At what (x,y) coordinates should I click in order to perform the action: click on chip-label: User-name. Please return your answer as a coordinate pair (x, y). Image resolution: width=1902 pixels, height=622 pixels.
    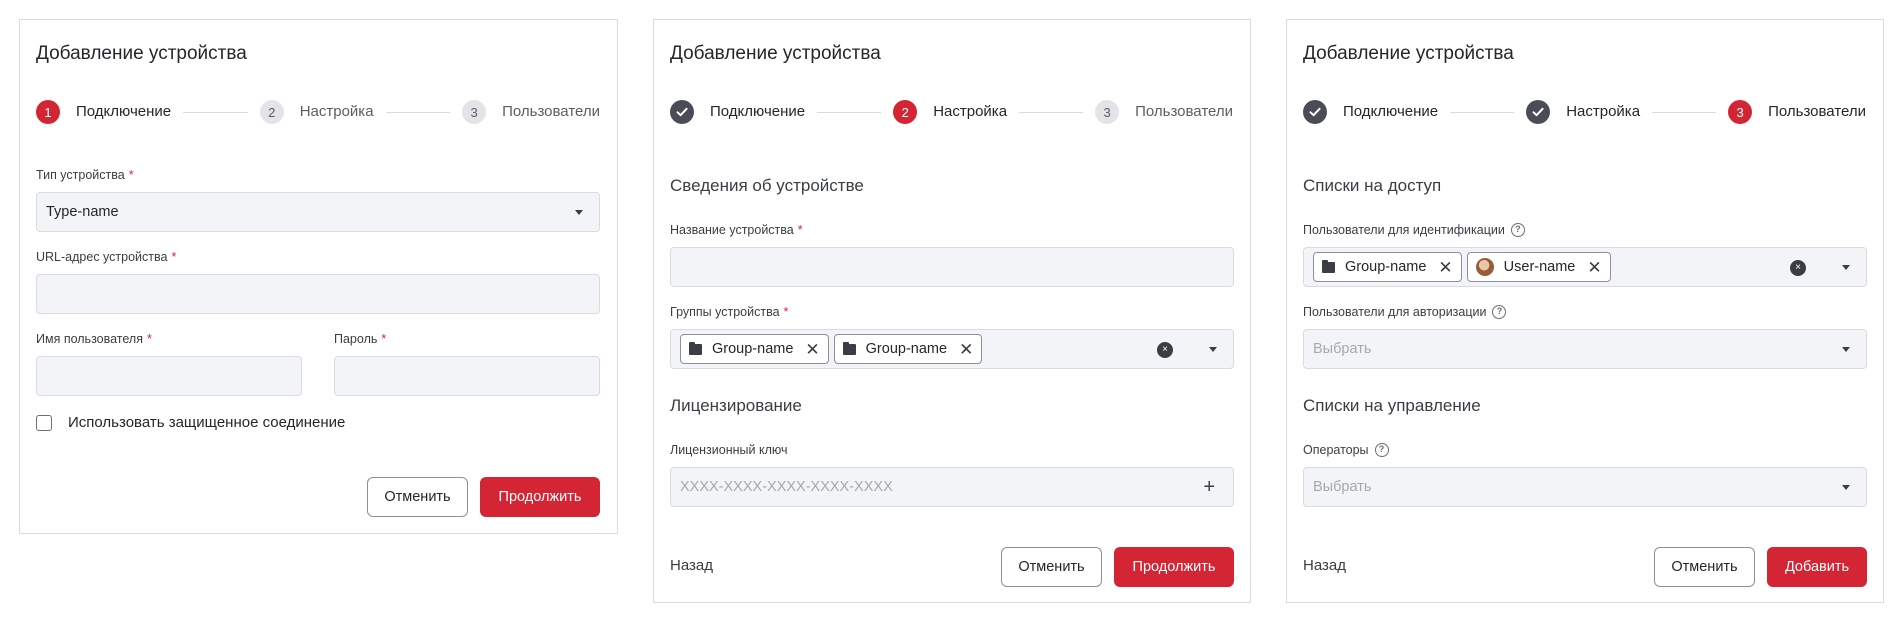
    Looking at the image, I should click on (1539, 267).